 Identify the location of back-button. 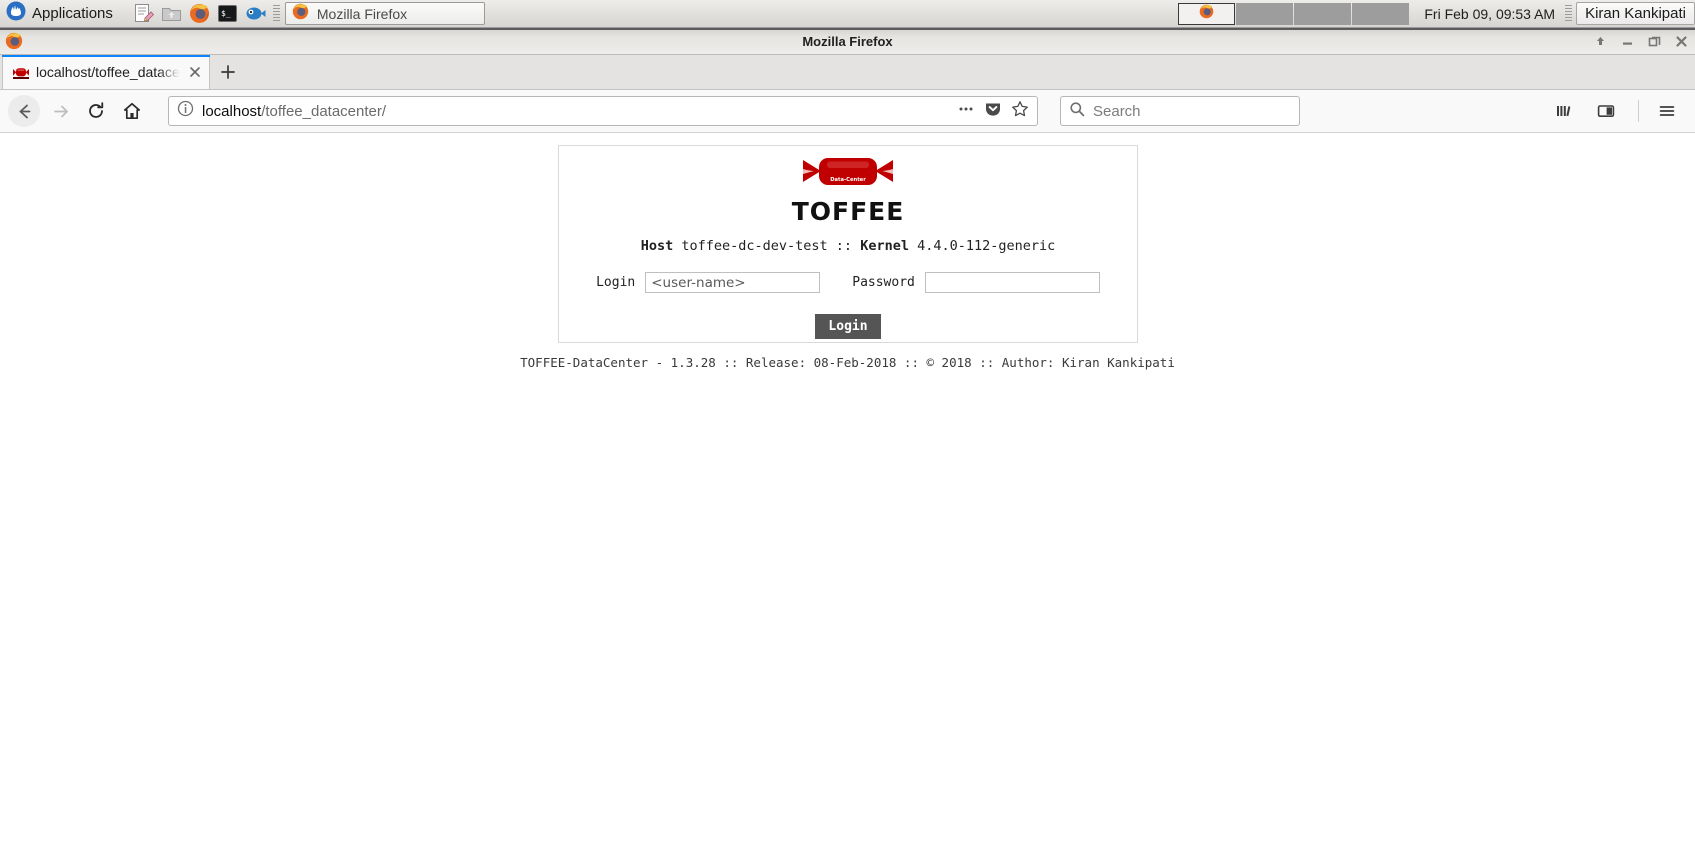
(24, 111).